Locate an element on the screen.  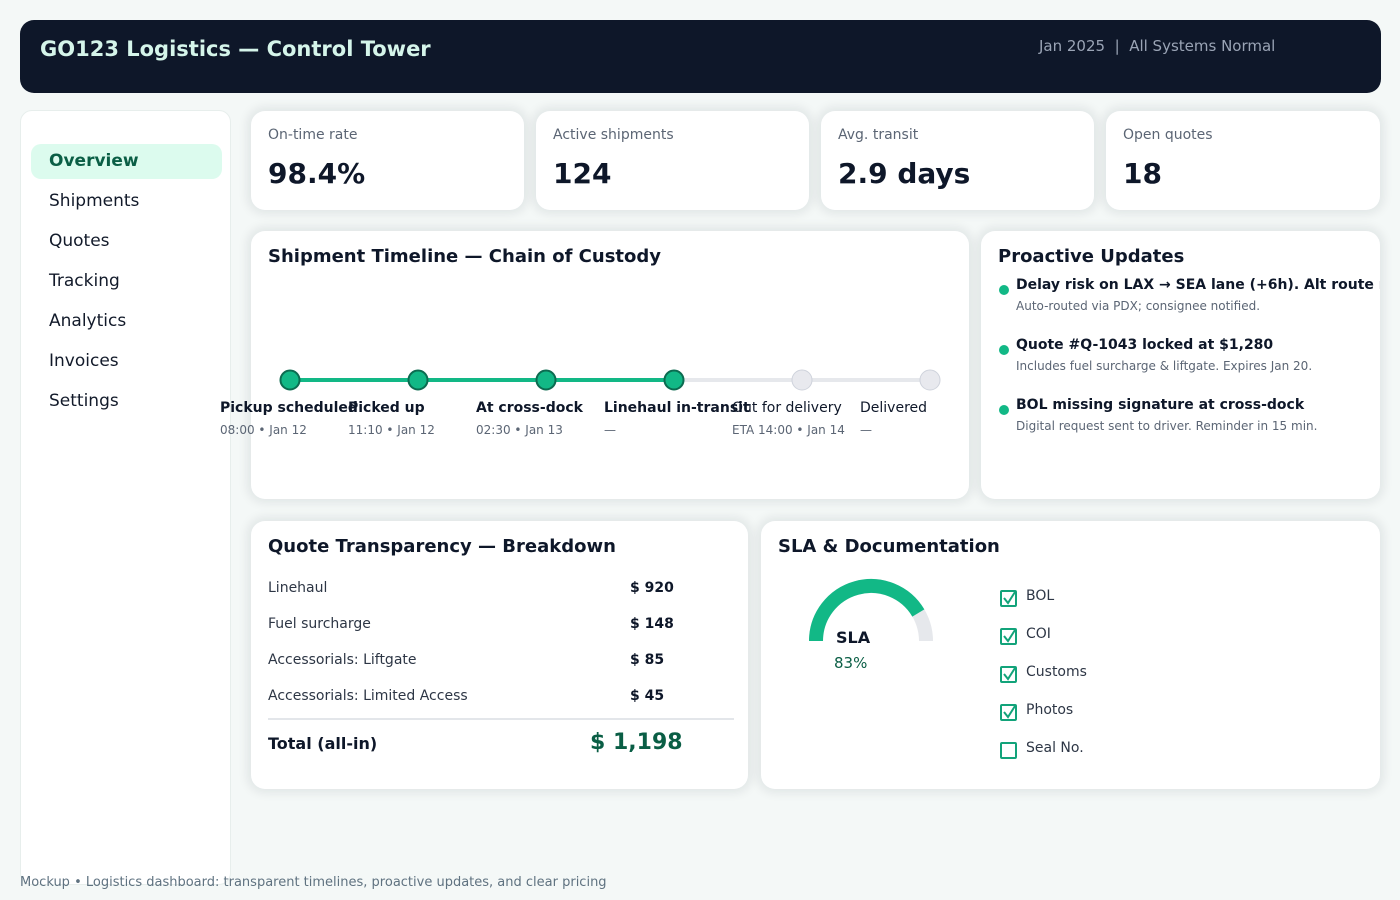
doc-label: Photos is located at coordinates (1050, 710).